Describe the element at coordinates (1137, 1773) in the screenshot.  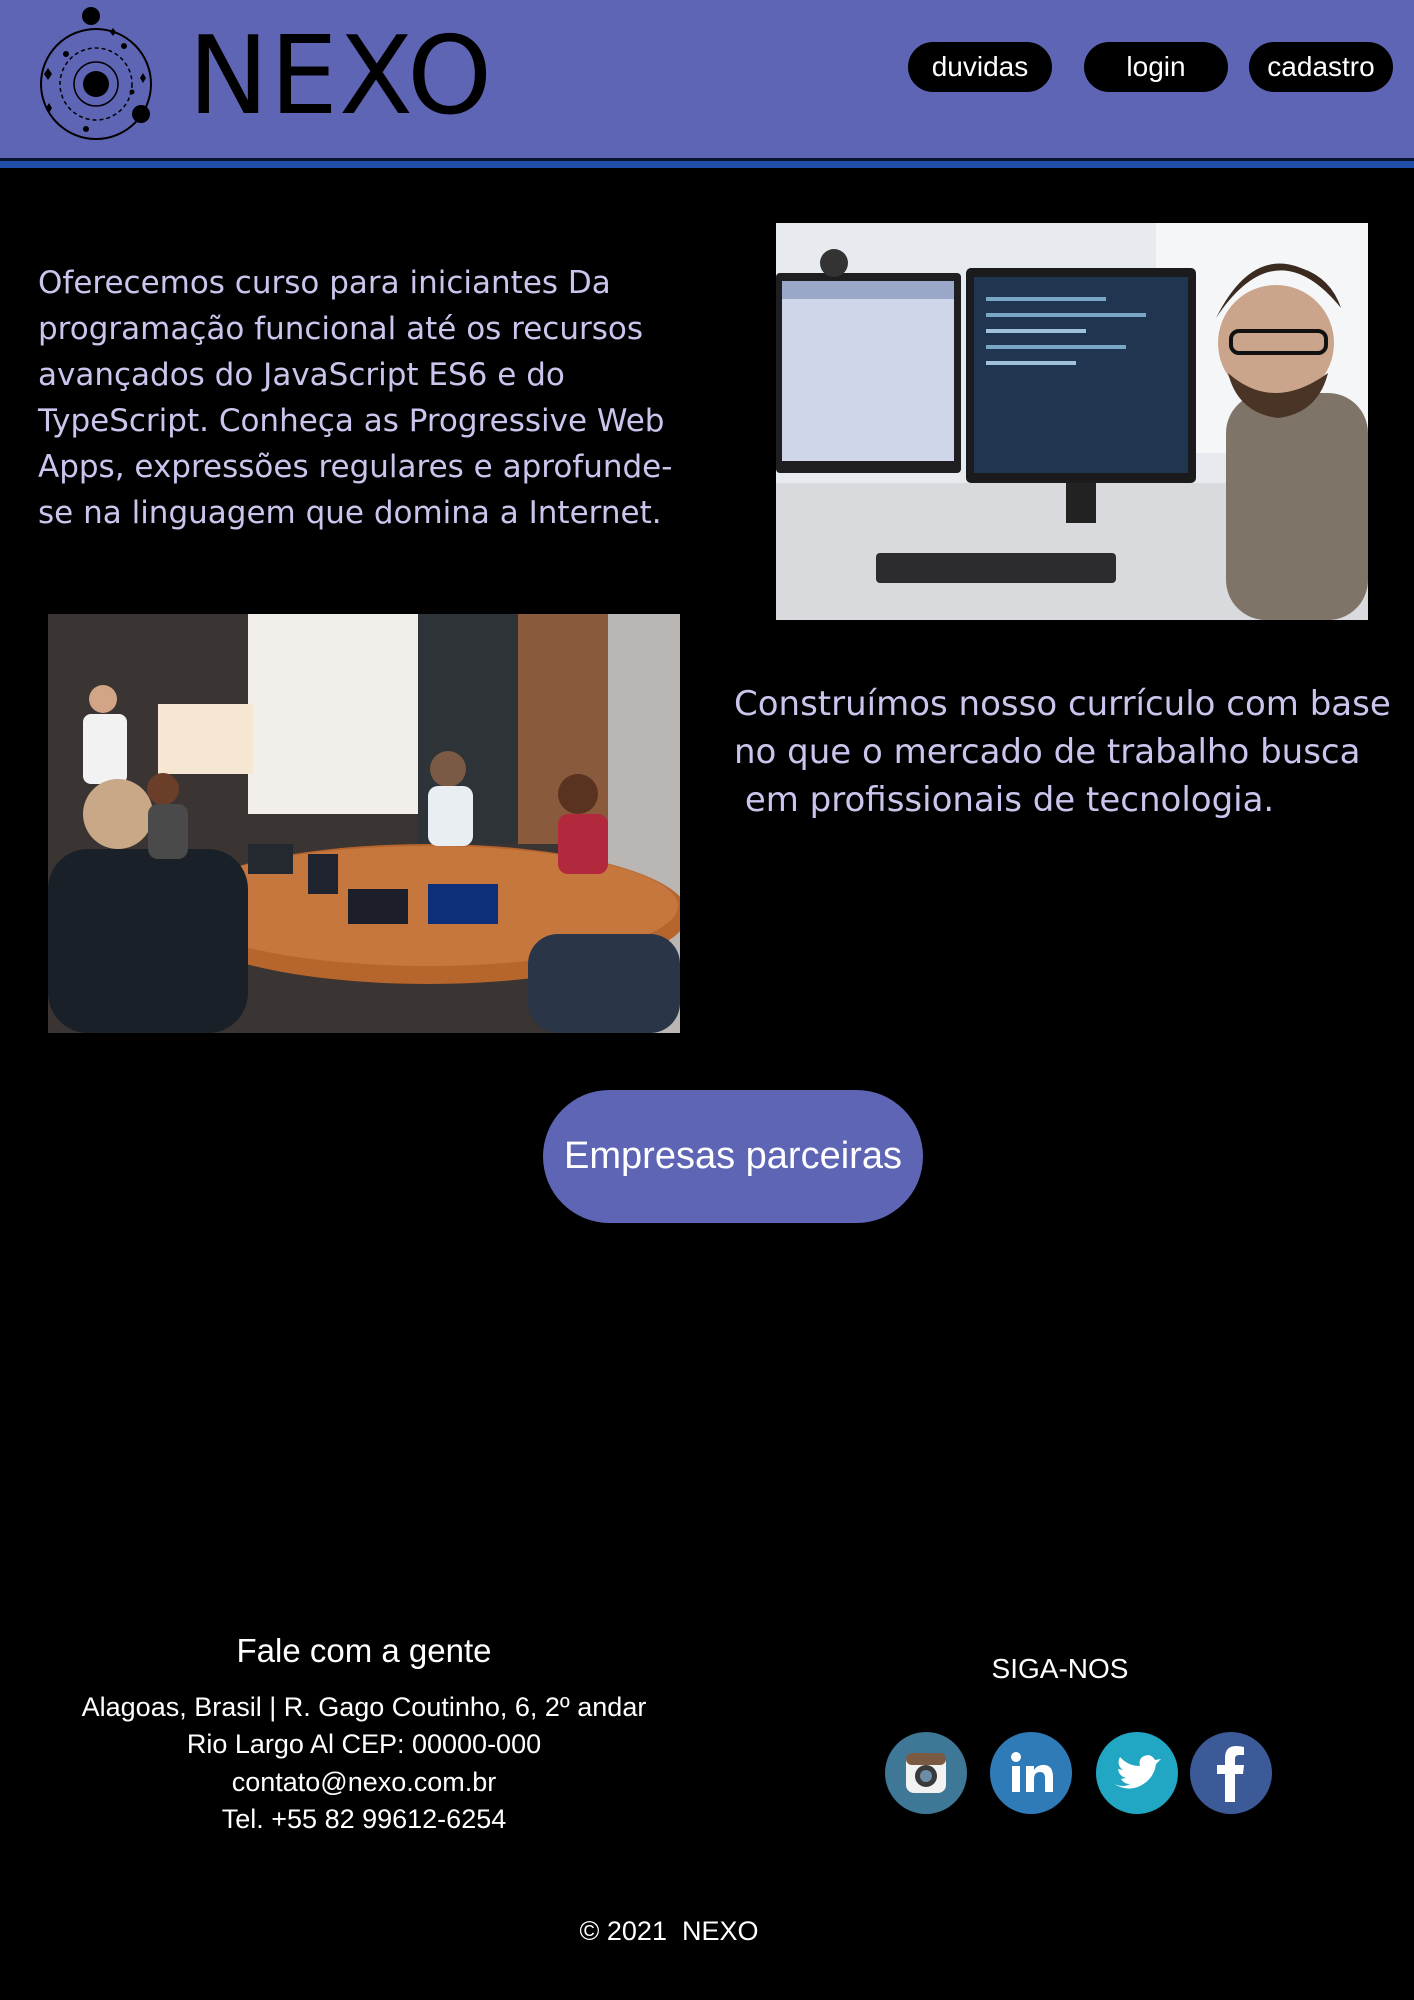
I see `twitter-icon` at that location.